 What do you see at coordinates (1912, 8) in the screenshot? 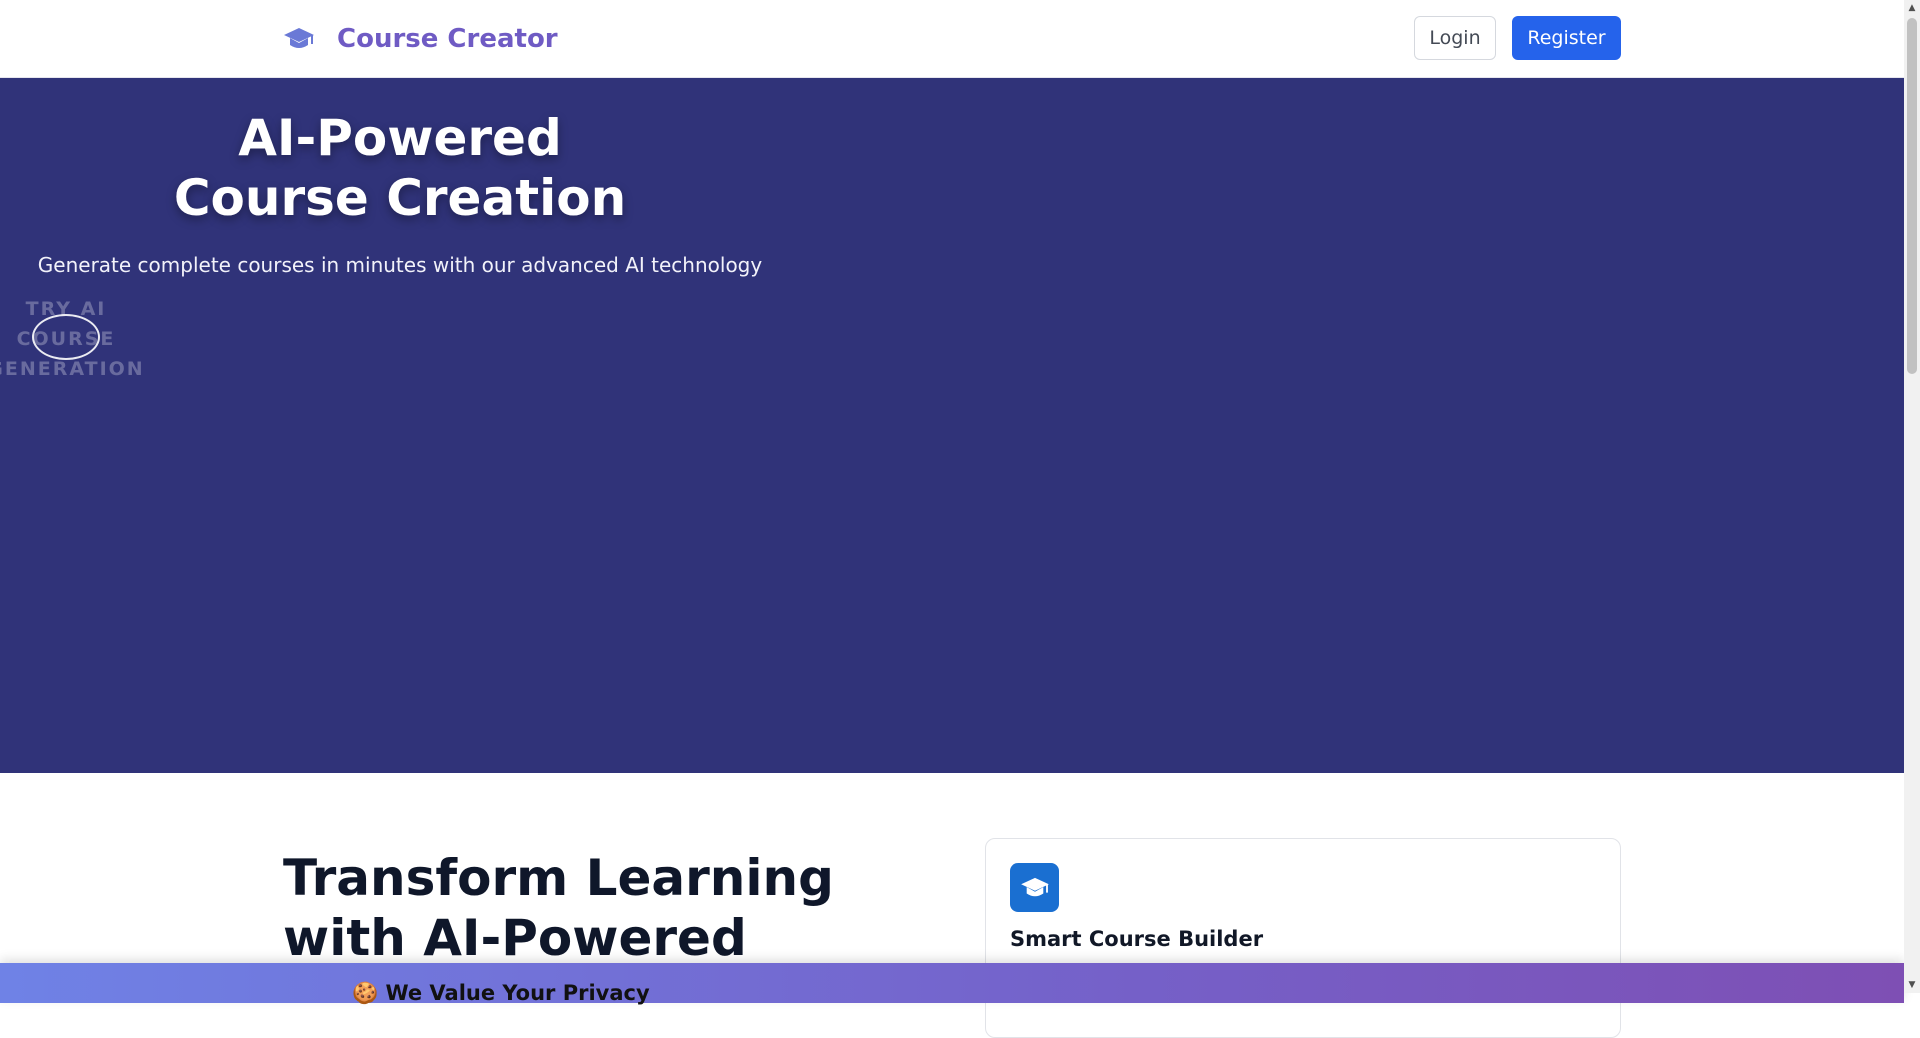
I see `scroll-up-arrow-icon: ▲` at bounding box center [1912, 8].